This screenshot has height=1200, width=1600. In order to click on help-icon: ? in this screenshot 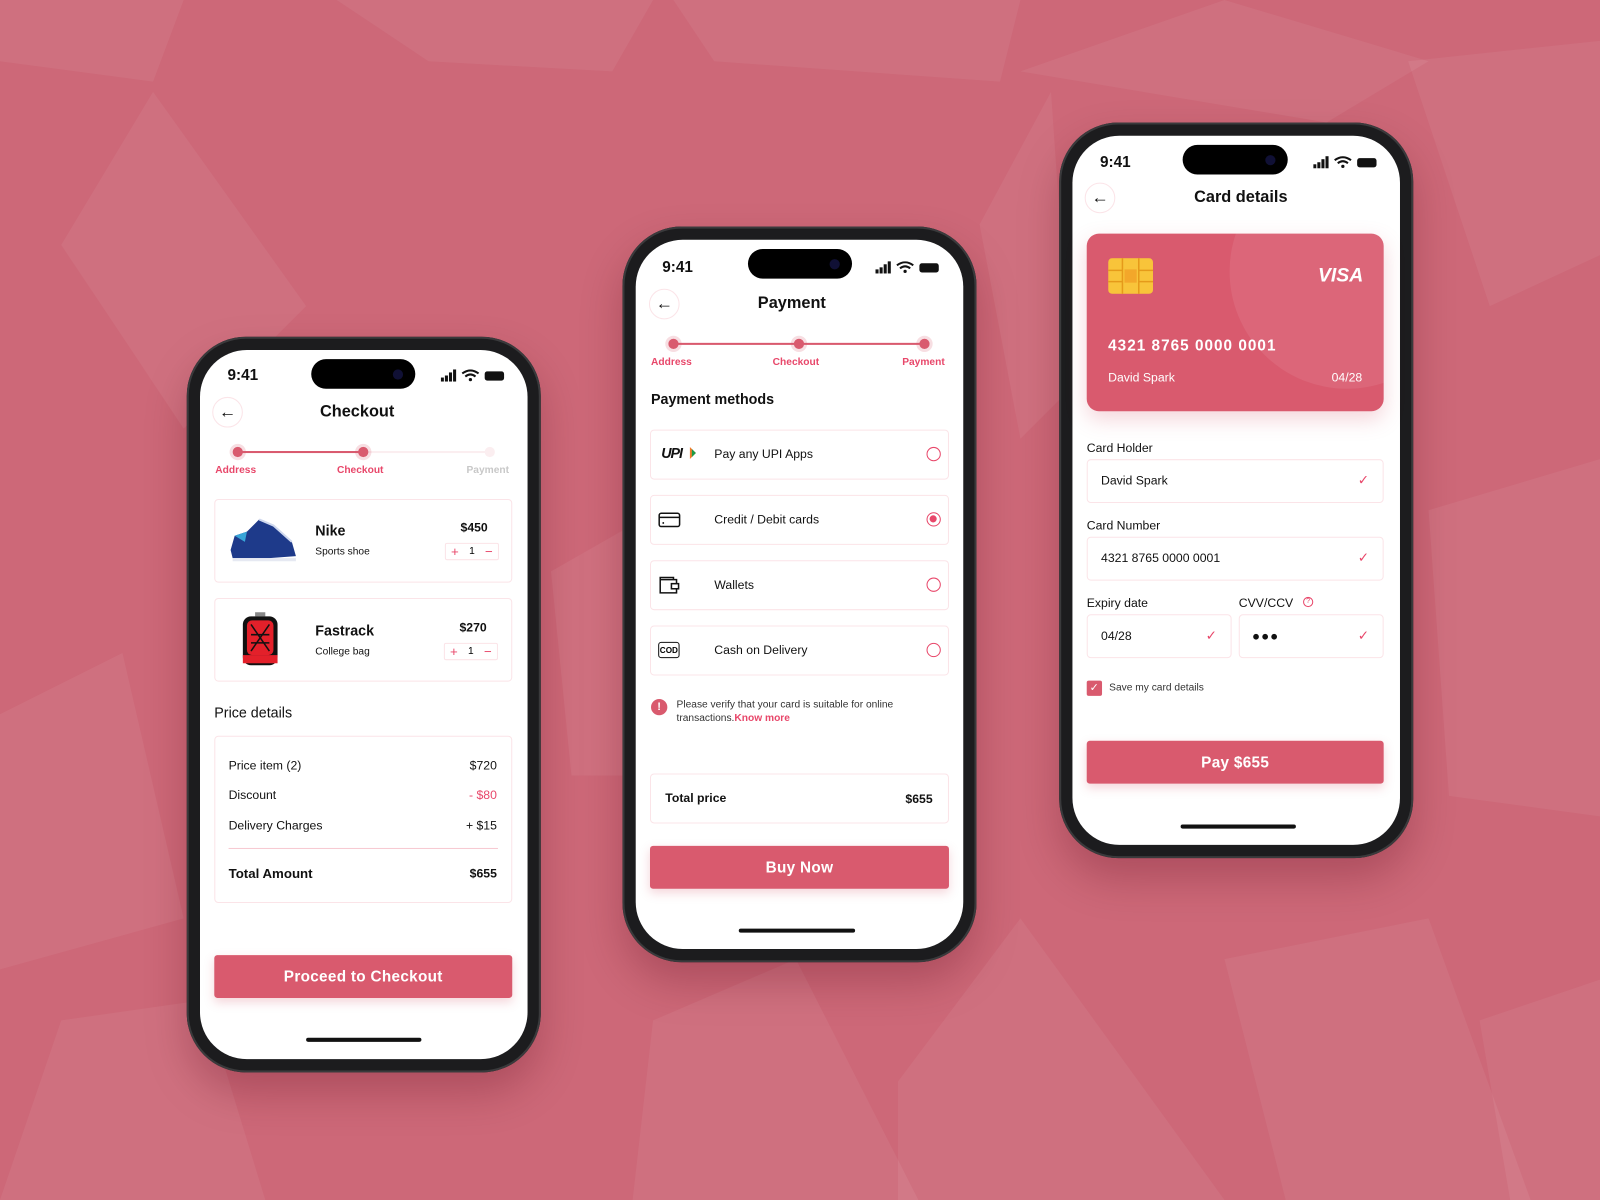, I will do `click(1308, 602)`.